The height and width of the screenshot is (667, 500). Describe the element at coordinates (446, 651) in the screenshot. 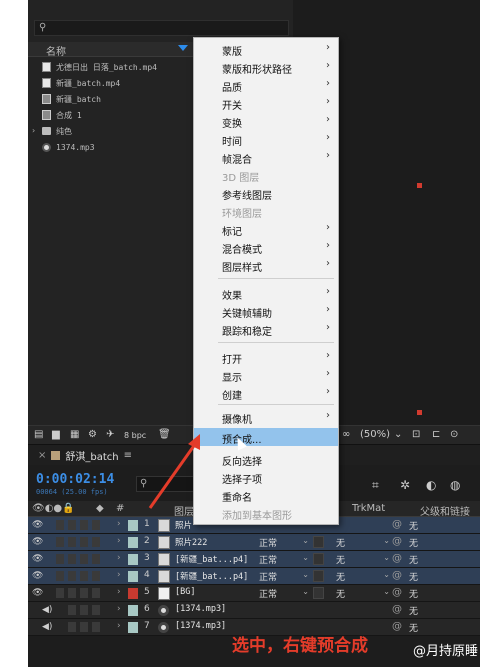

I see `watermark: @月持原睡` at that location.